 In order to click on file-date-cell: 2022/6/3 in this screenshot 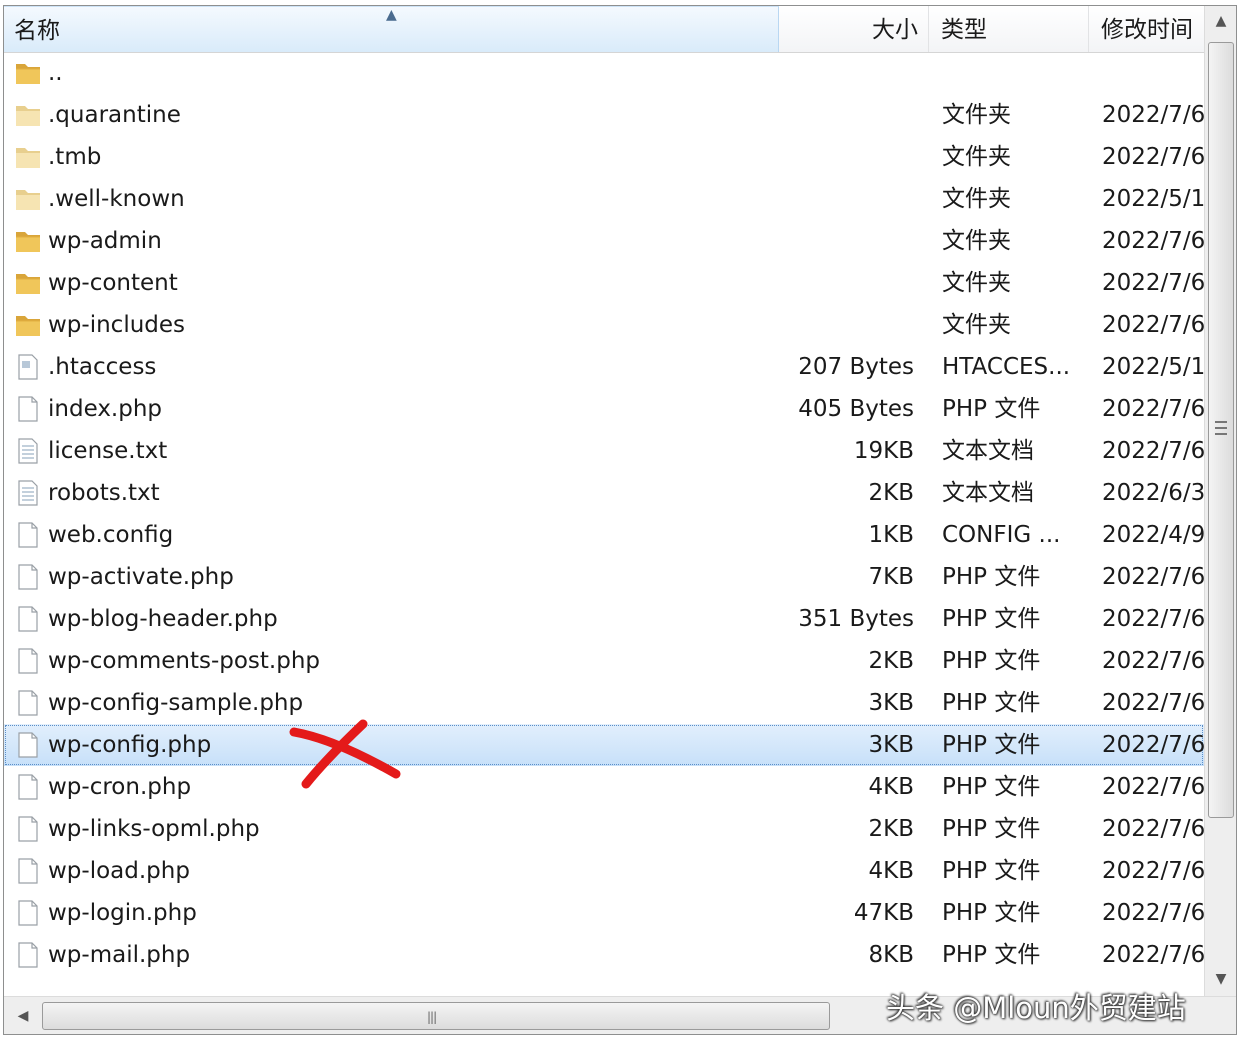, I will do `click(1153, 493)`.